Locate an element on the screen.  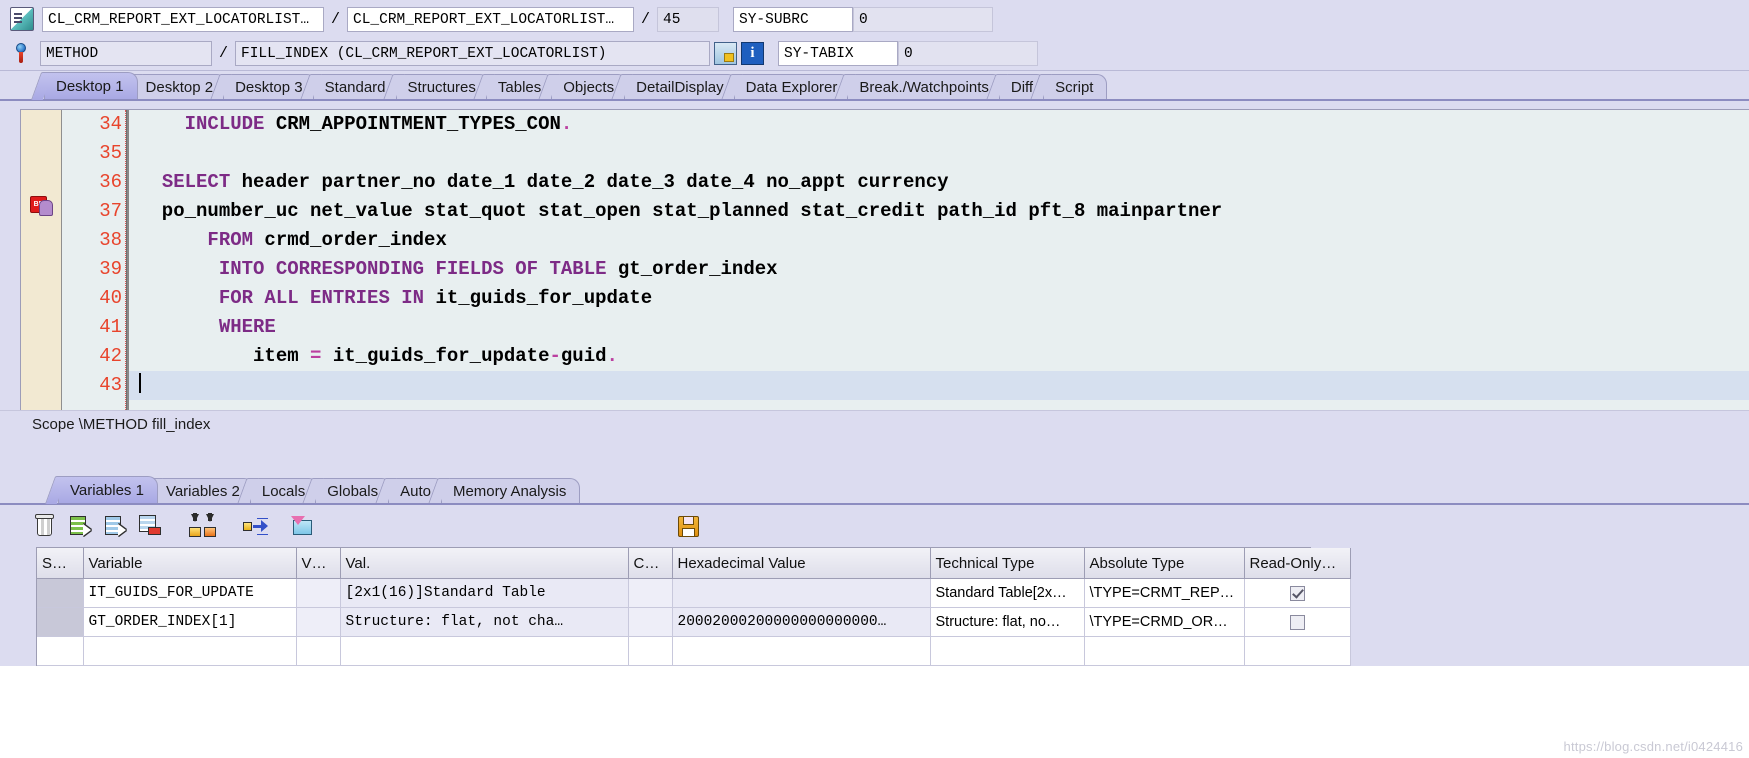
column-header: Variable is located at coordinates (190, 563).